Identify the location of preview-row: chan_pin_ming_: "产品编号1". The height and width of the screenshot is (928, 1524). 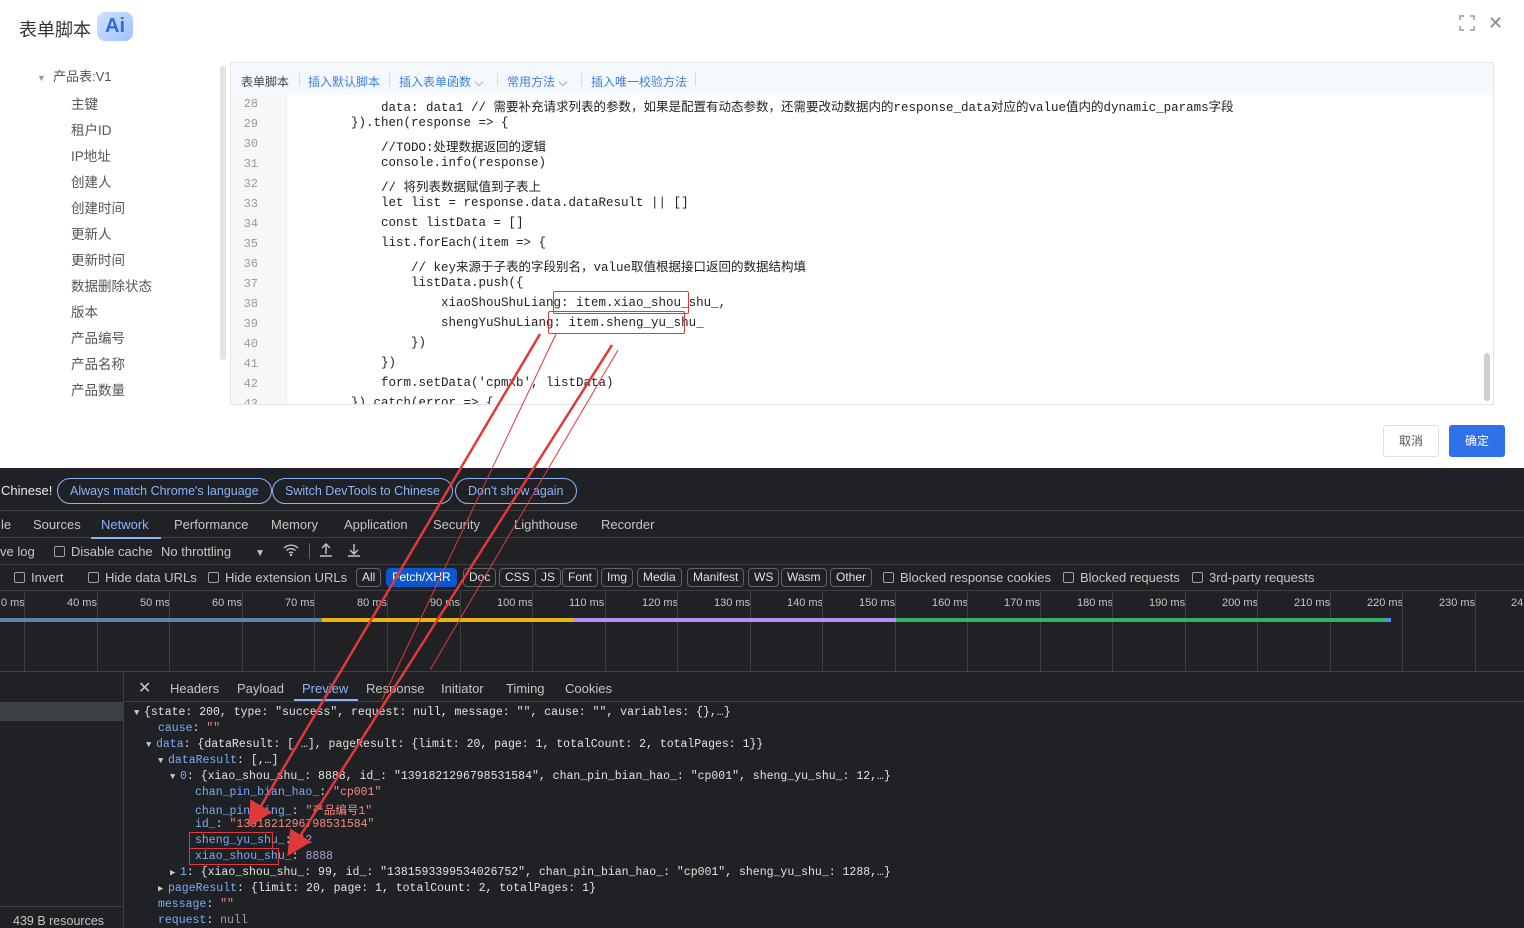
(283, 810).